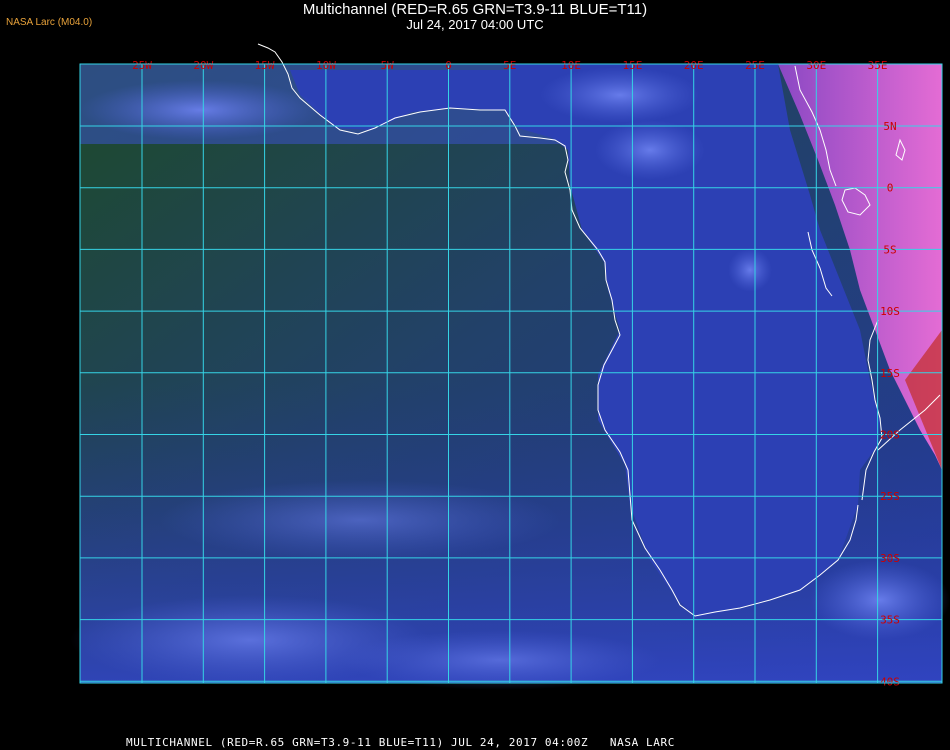  I want to click on lat-label: 0, so click(890, 188).